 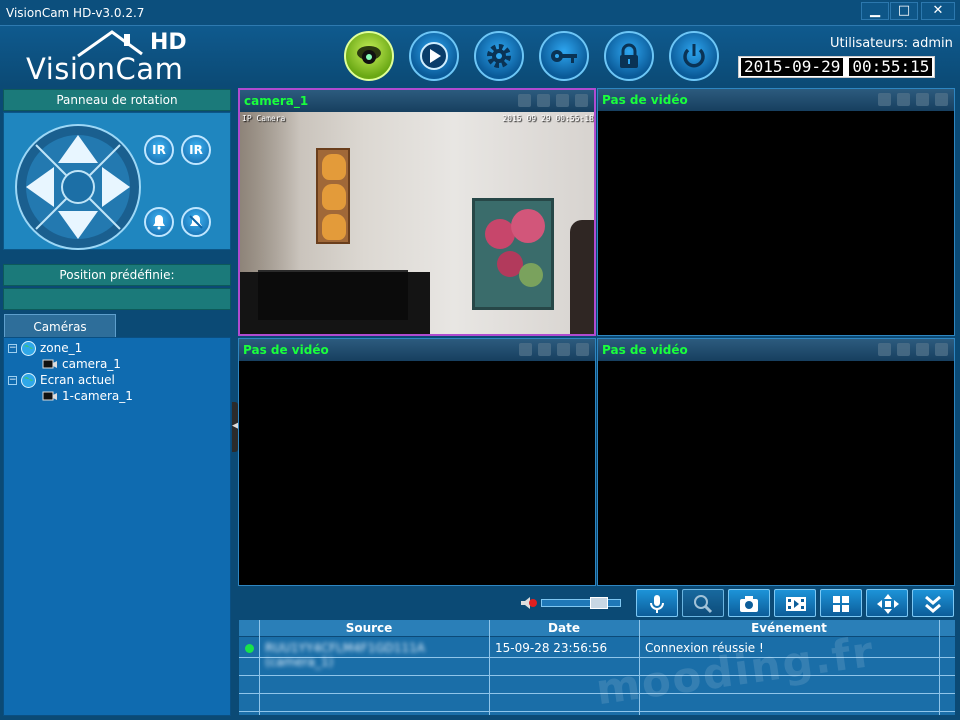 What do you see at coordinates (529, 603) in the screenshot?
I see `speaker-muted-icon` at bounding box center [529, 603].